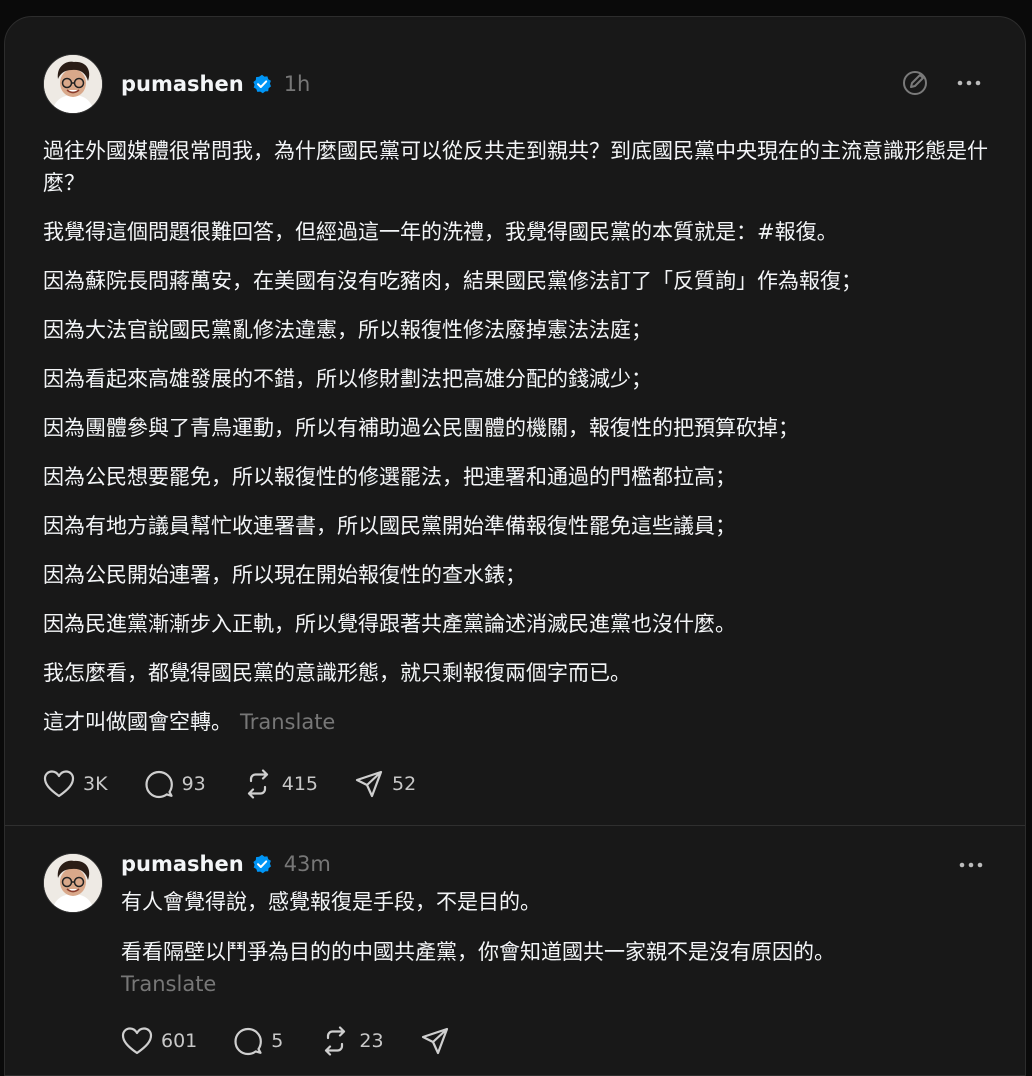 This screenshot has height=1076, width=1032. What do you see at coordinates (347, 379) in the screenshot?
I see `post-paragraph: 因為看起來高雄發展的不錯，所以修財劃法把高雄分配的錢減少；` at bounding box center [347, 379].